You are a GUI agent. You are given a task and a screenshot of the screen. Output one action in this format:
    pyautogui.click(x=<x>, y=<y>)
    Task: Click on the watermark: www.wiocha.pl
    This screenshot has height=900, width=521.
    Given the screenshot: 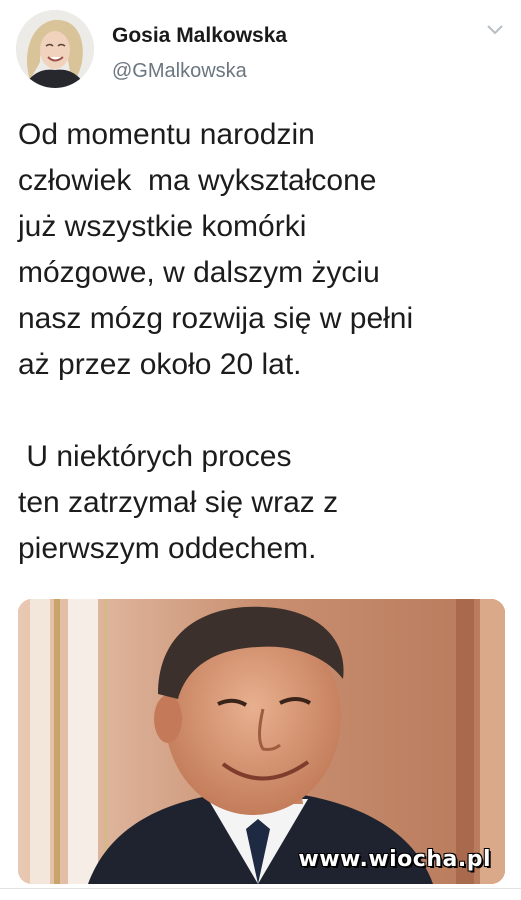 What is the action you would take?
    pyautogui.click(x=394, y=859)
    